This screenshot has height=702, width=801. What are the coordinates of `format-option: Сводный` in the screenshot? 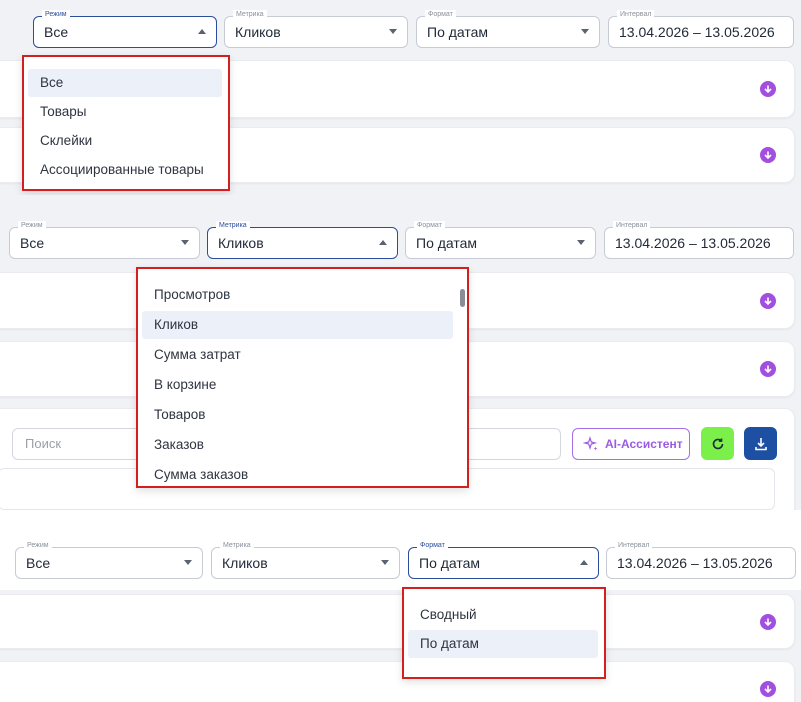 It's located at (503, 615).